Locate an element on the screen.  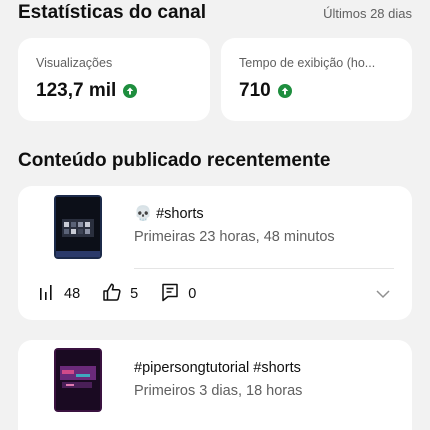
skull-emoji: 💀 is located at coordinates (143, 214).